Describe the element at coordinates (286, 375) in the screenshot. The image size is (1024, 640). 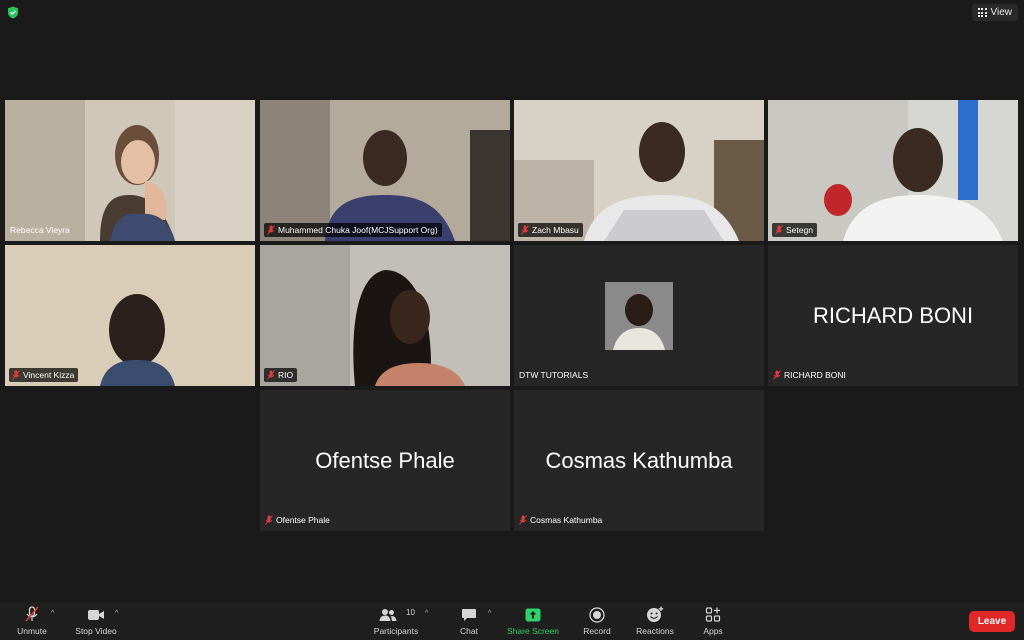
I see `participant-name: RIO` at that location.